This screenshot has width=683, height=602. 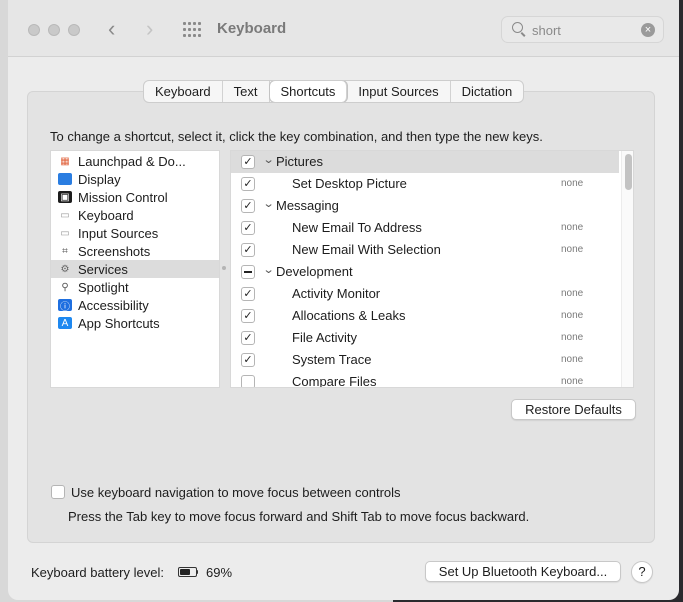 What do you see at coordinates (219, 572) in the screenshot?
I see `battery-percent: 69%` at bounding box center [219, 572].